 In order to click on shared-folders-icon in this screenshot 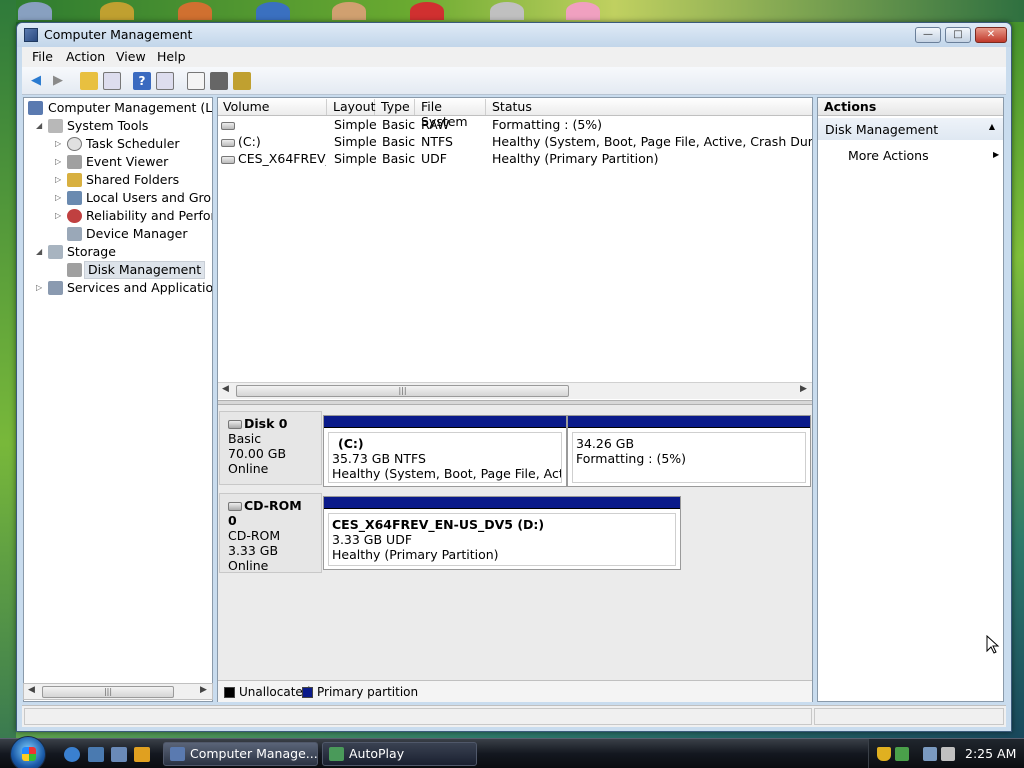, I will do `click(74, 180)`.